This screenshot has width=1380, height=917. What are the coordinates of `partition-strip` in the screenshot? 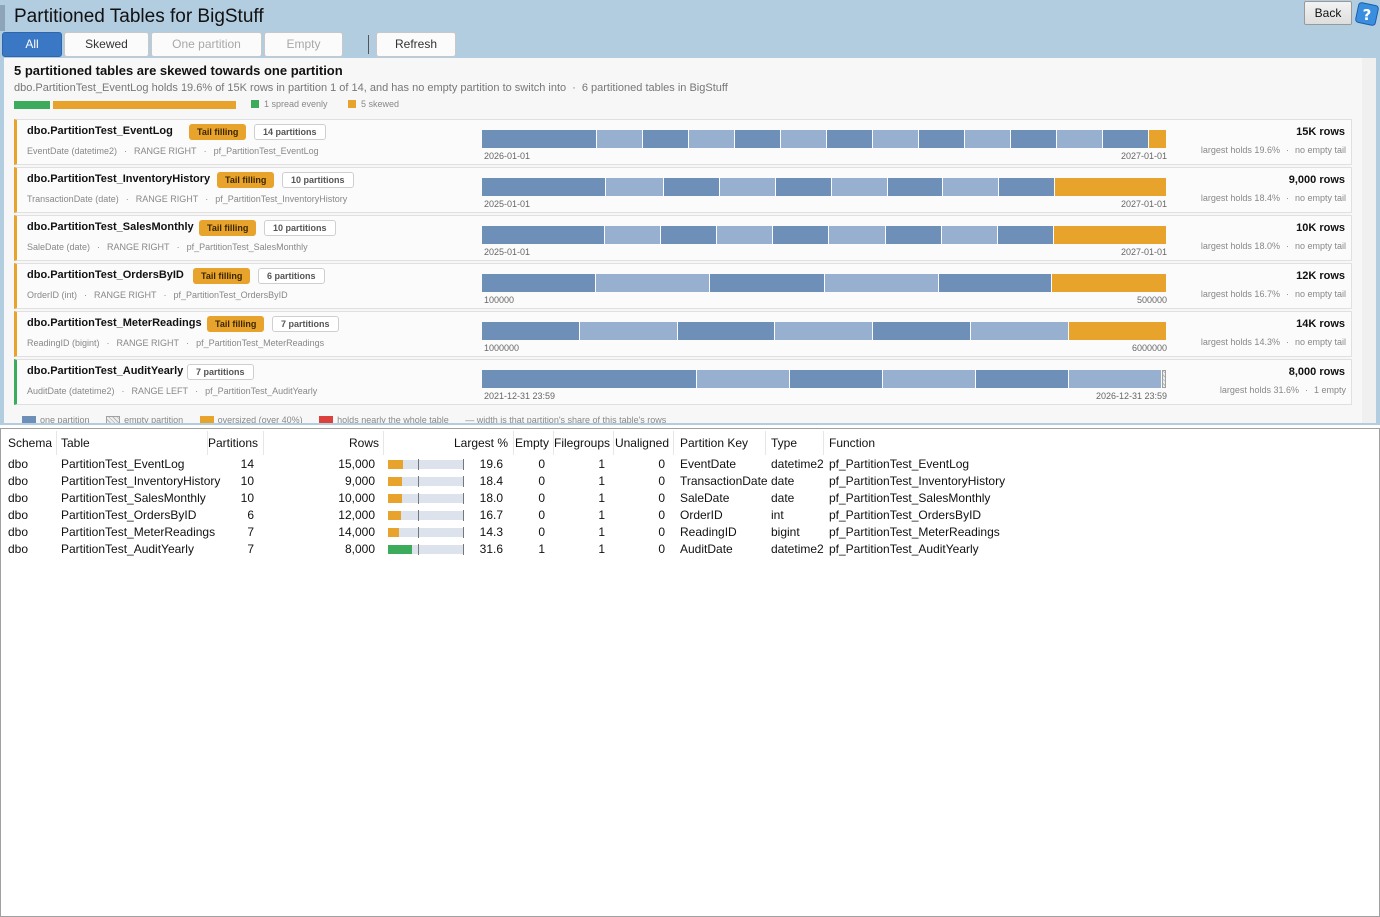 It's located at (824, 187).